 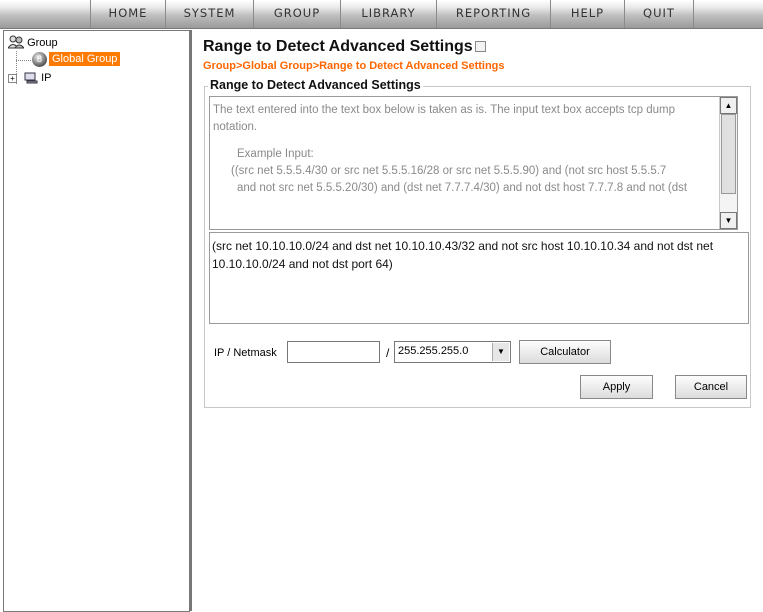 What do you see at coordinates (728, 105) in the screenshot?
I see `scroll-up-icon: ▲` at bounding box center [728, 105].